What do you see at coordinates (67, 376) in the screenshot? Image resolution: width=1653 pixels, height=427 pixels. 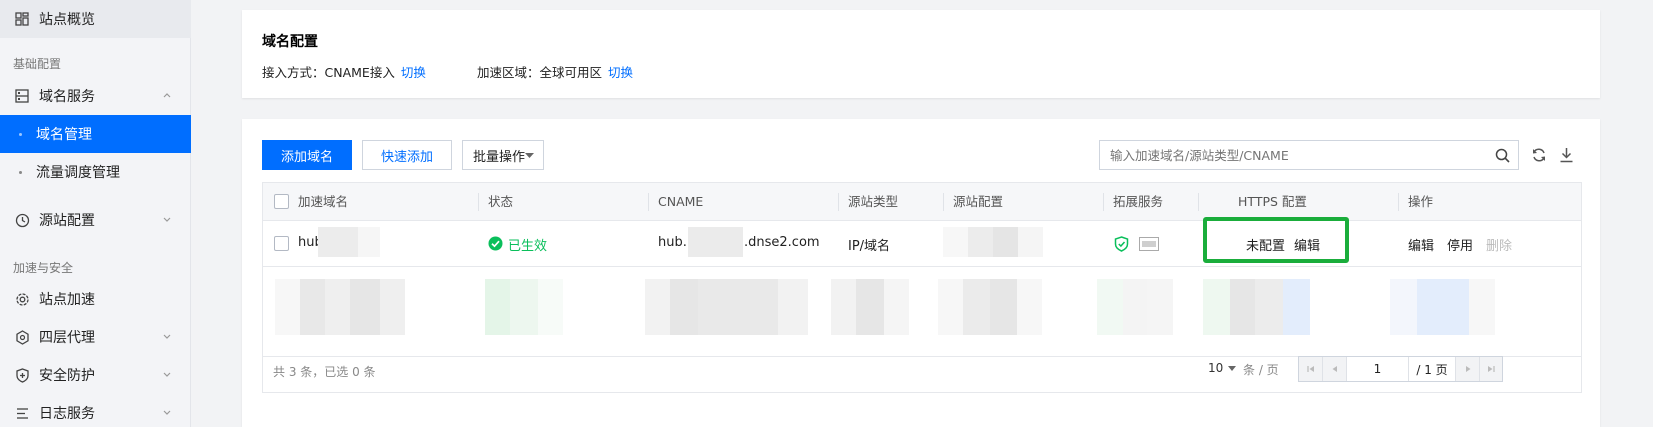 I see `sidebar-item-label: 安全防护` at bounding box center [67, 376].